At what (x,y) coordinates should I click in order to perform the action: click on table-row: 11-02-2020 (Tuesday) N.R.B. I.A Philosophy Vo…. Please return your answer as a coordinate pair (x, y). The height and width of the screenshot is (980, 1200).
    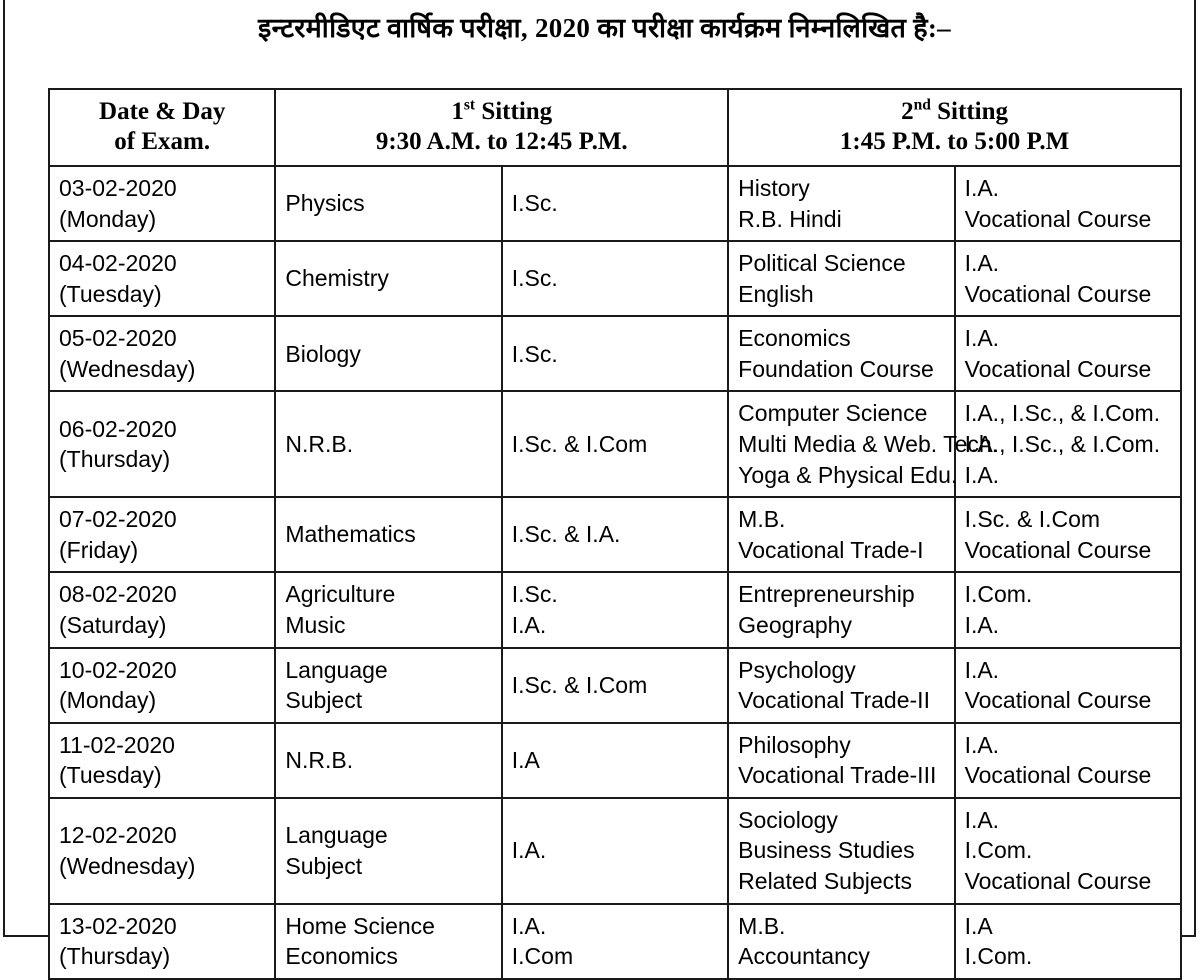
    Looking at the image, I should click on (615, 760).